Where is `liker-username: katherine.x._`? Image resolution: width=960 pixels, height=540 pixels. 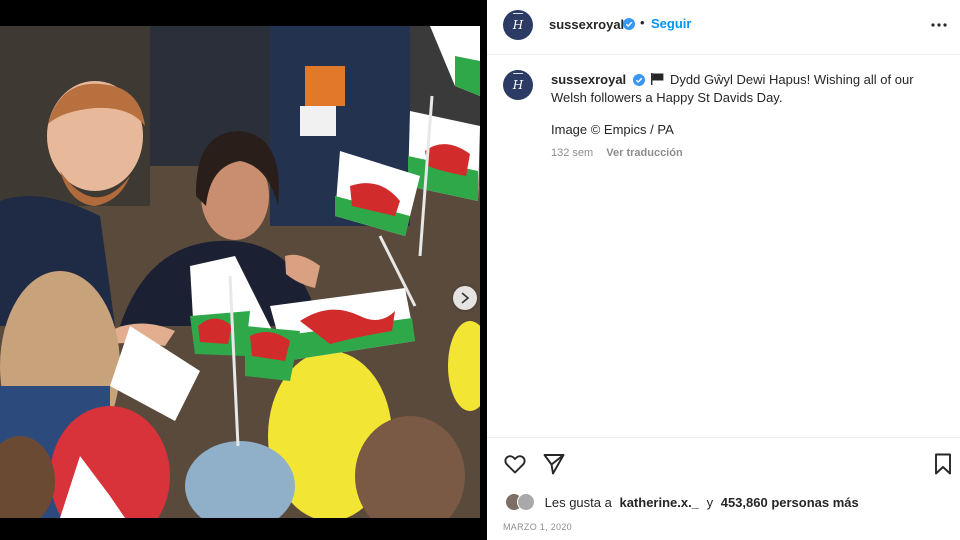 liker-username: katherine.x._ is located at coordinates (659, 502).